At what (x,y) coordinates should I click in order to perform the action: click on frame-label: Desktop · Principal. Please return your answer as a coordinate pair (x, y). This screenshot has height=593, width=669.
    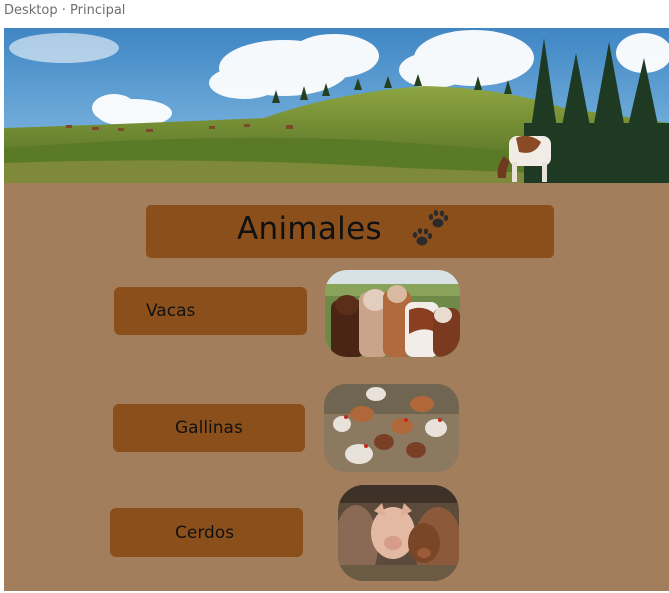
    Looking at the image, I should click on (65, 10).